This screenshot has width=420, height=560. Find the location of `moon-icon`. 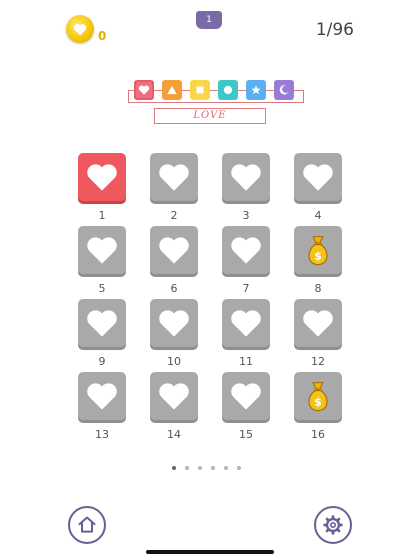

moon-icon is located at coordinates (284, 90).